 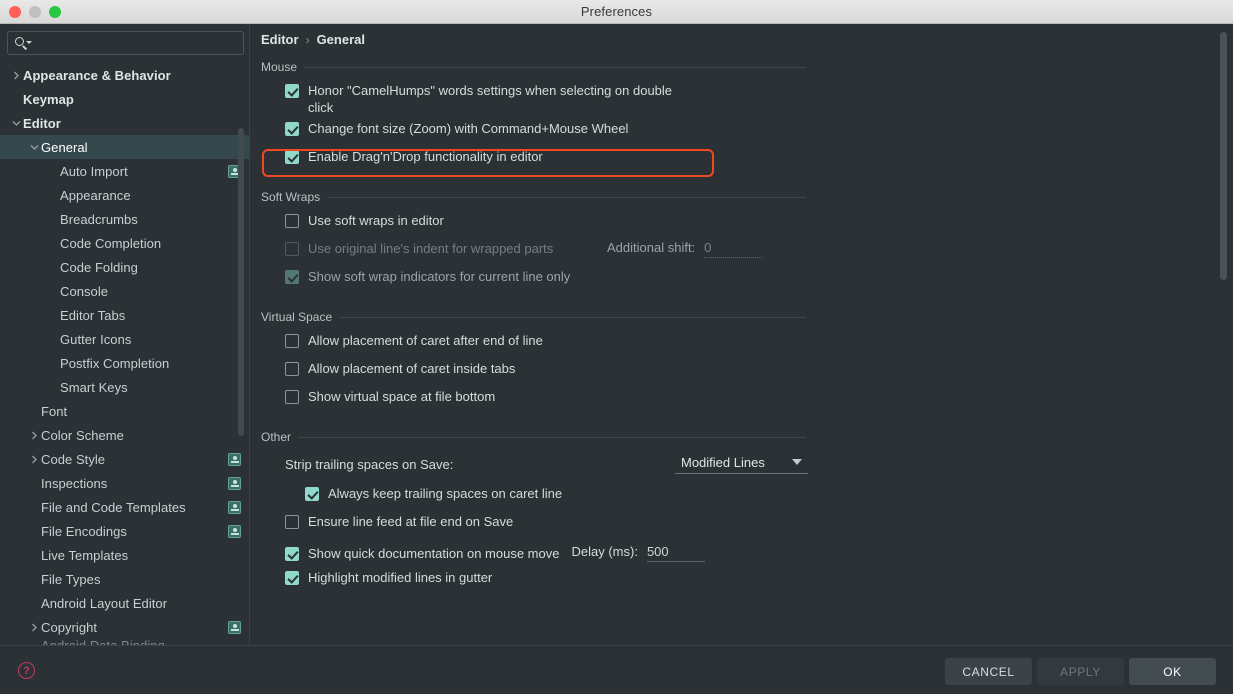 I want to click on help-icon: ?, so click(x=26, y=670).